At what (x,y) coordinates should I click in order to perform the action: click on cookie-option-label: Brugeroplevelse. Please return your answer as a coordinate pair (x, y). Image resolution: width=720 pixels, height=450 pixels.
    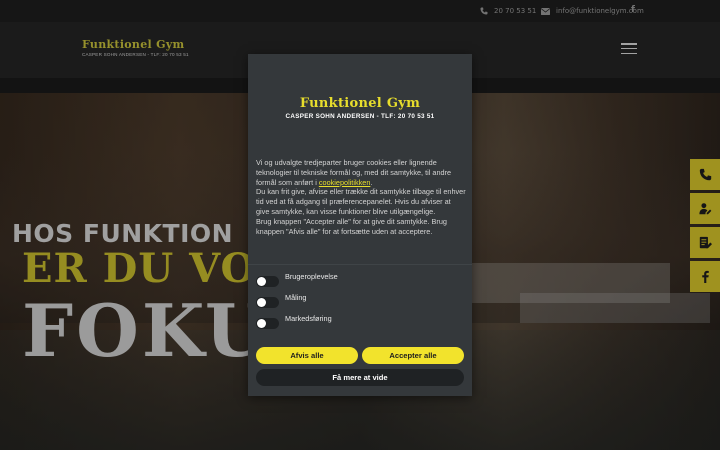
    Looking at the image, I should click on (311, 276).